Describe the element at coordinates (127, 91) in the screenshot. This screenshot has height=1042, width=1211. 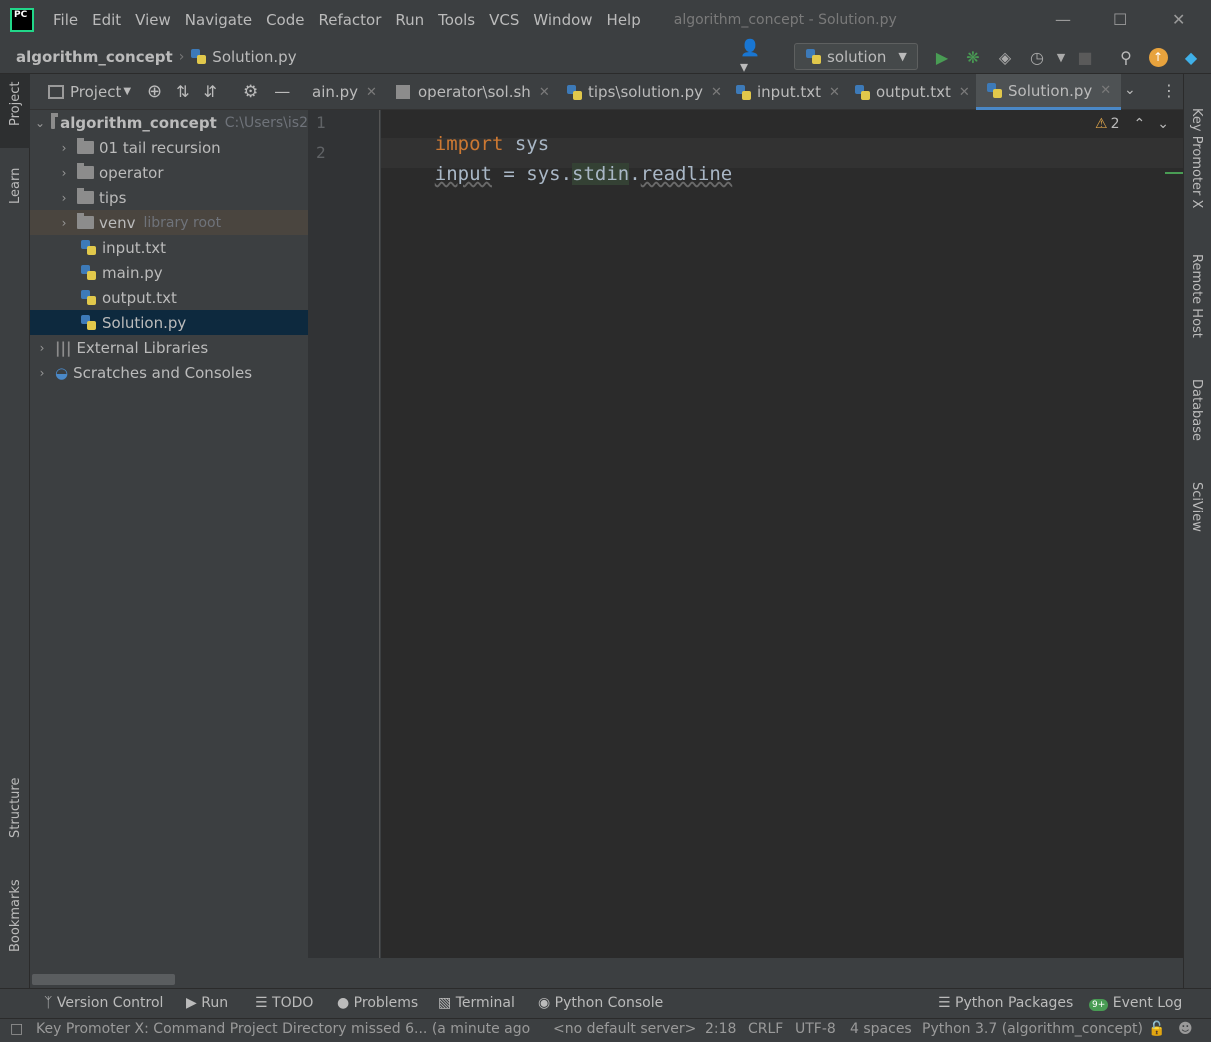
I see `dropdown-icon: ▼` at that location.